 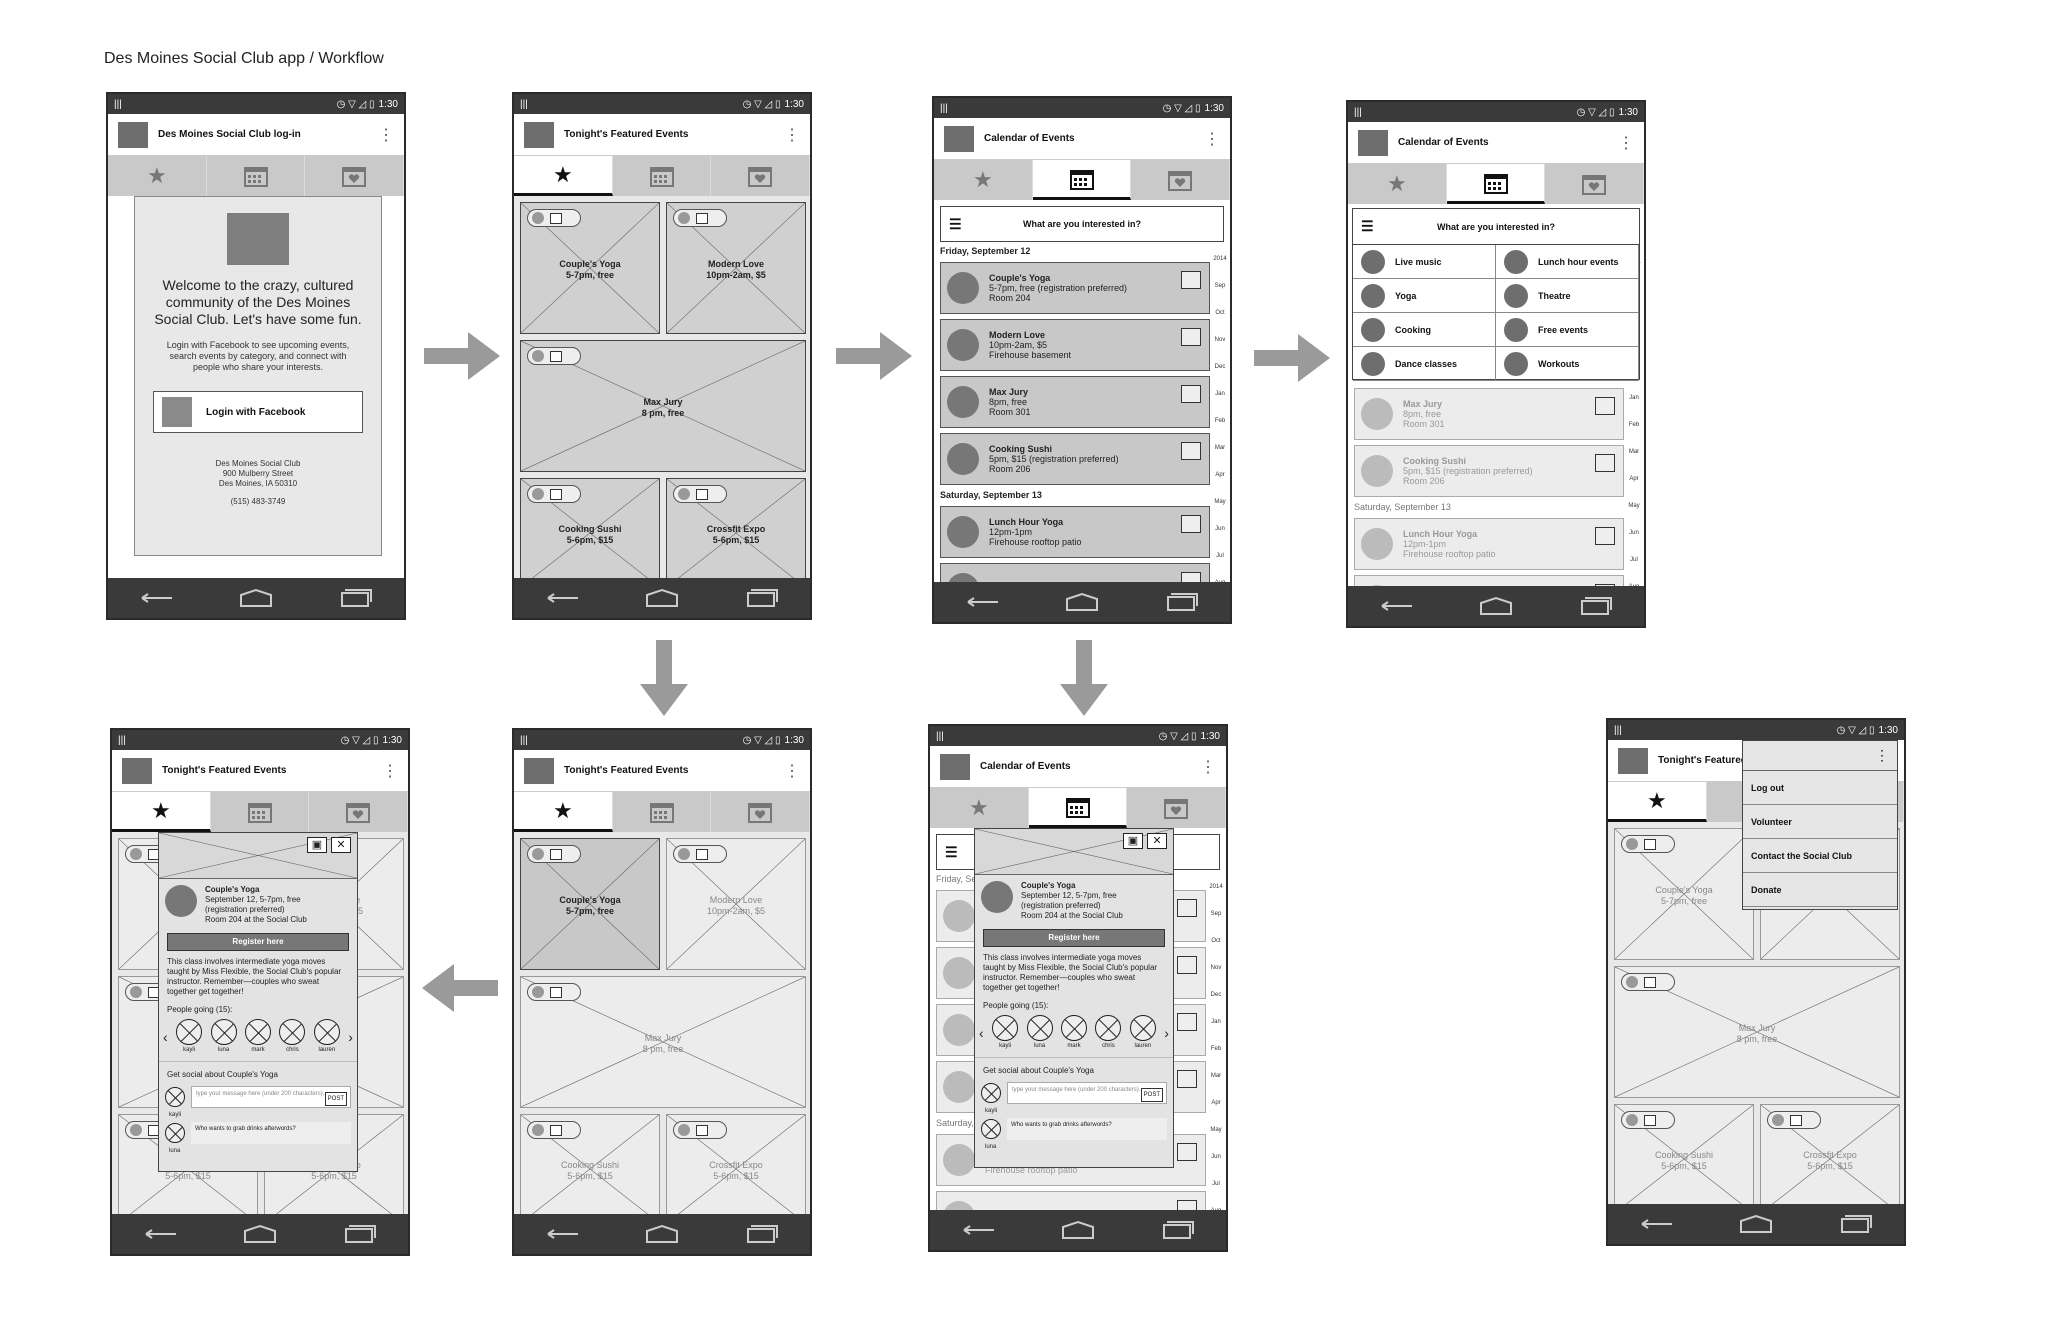 What do you see at coordinates (335, 1099) in the screenshot?
I see `post-button: POST` at bounding box center [335, 1099].